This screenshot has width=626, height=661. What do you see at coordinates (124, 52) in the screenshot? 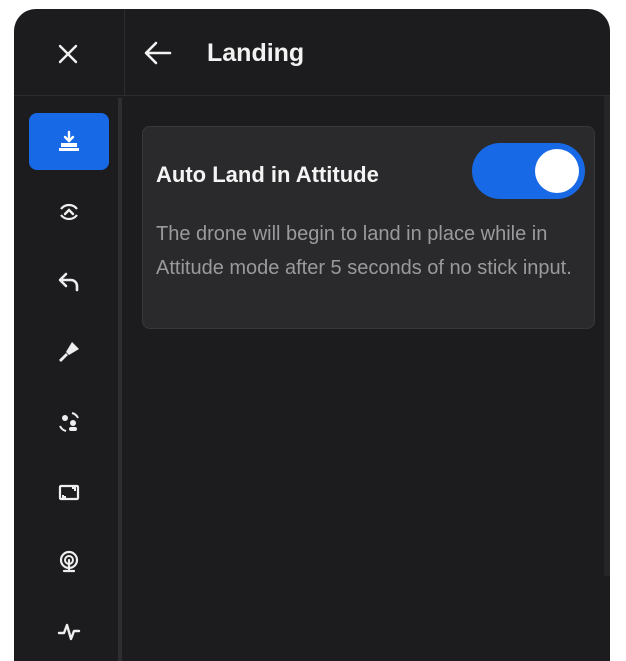
I see `divider` at bounding box center [124, 52].